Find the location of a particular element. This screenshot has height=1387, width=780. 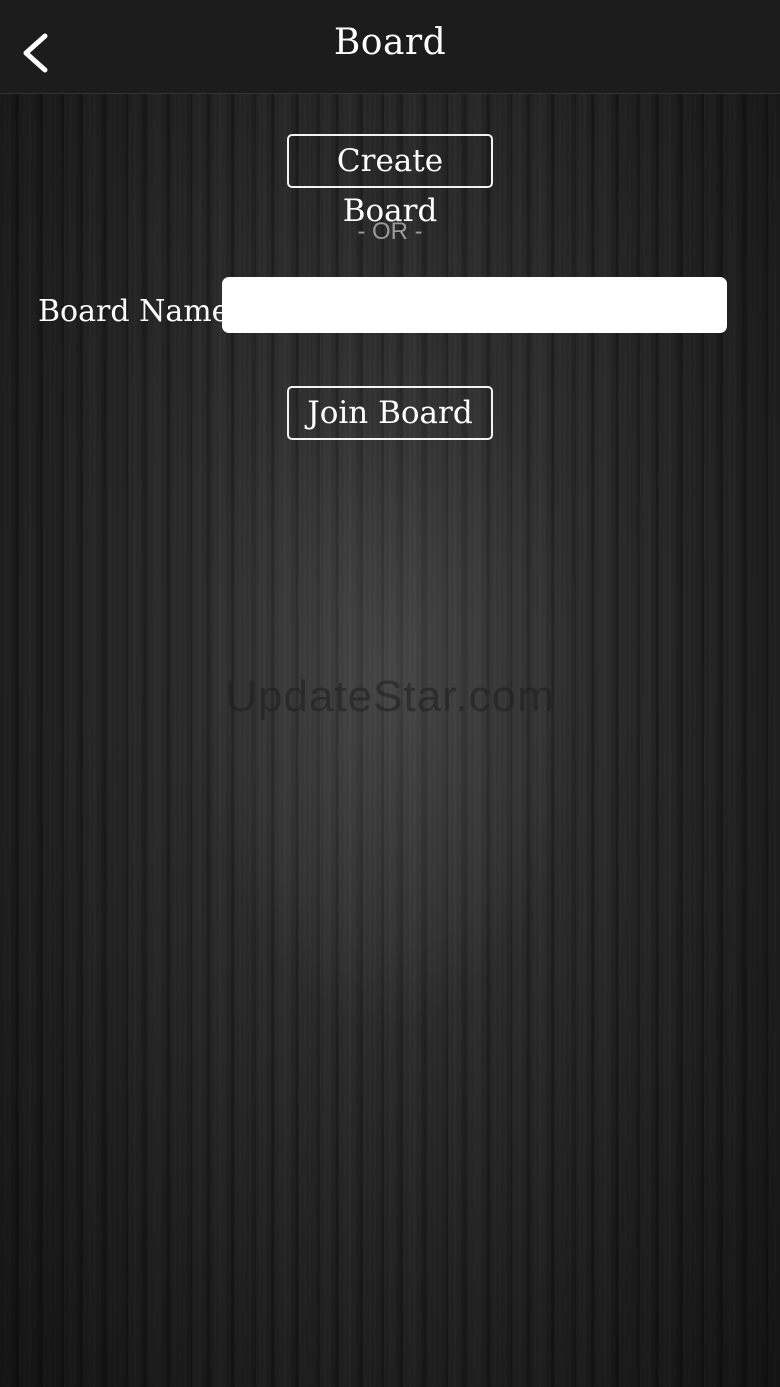

join-board-button: Join Board is located at coordinates (390, 413).